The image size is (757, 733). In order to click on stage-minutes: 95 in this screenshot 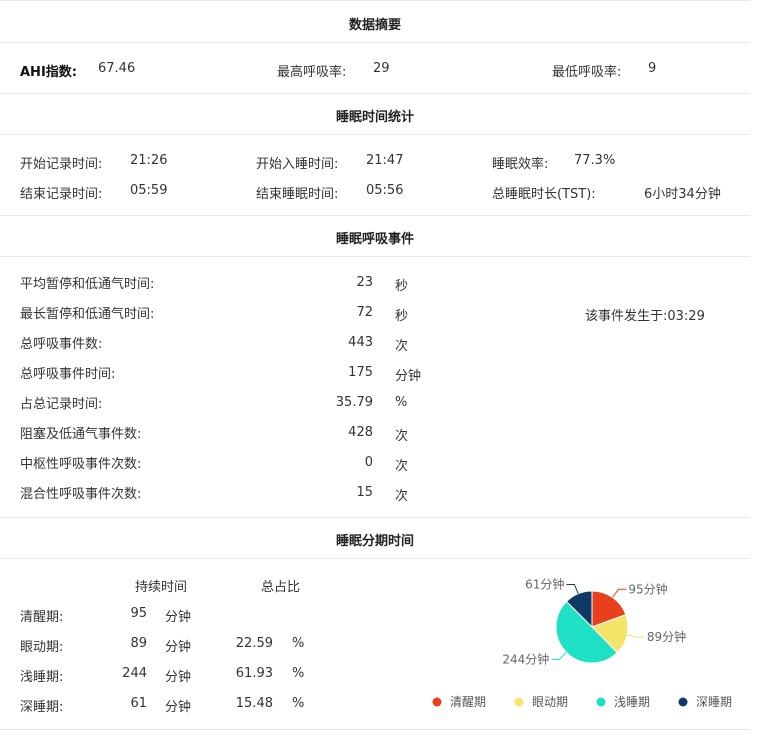, I will do `click(138, 613)`.